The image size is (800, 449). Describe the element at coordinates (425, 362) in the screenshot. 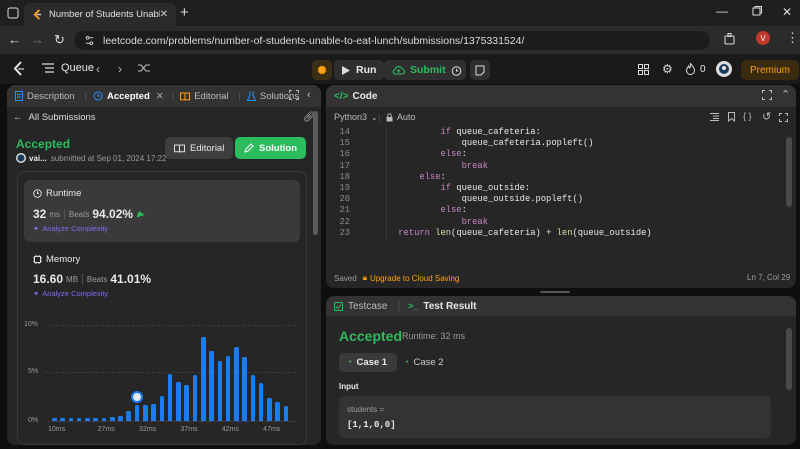

I see `case-2-button: • Case 2` at that location.